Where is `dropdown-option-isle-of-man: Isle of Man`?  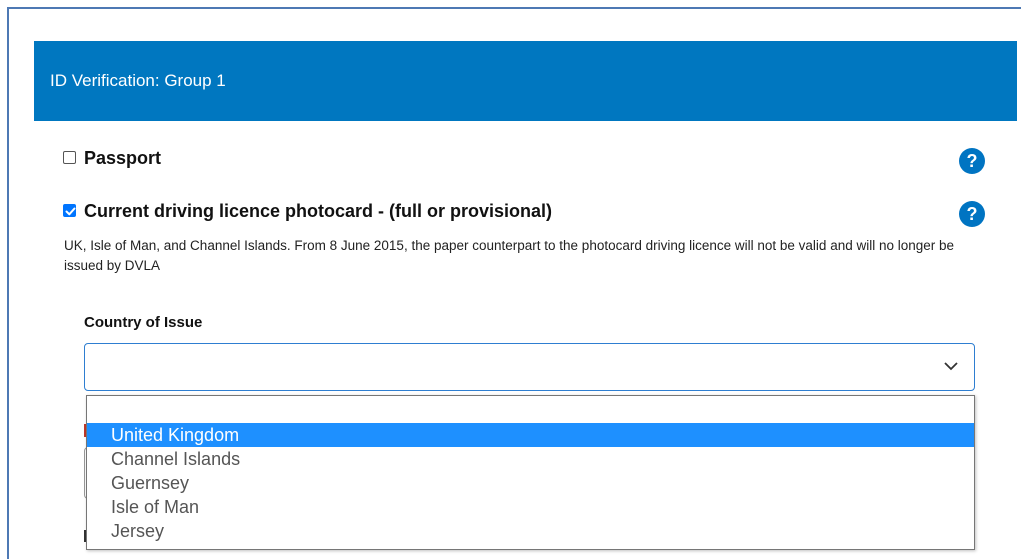
dropdown-option-isle-of-man: Isle of Man is located at coordinates (530, 507).